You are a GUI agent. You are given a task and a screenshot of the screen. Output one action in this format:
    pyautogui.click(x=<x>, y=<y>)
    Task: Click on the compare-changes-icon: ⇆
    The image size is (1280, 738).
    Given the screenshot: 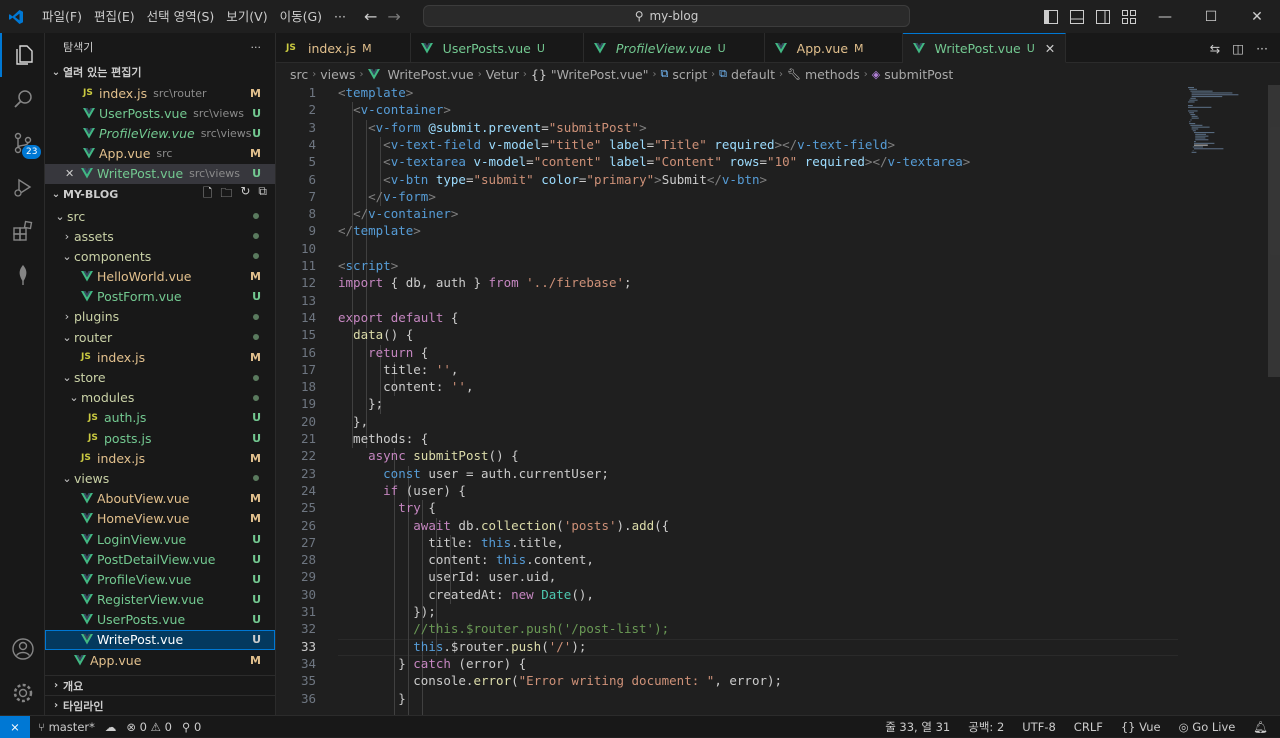 What is the action you would take?
    pyautogui.click(x=1215, y=48)
    